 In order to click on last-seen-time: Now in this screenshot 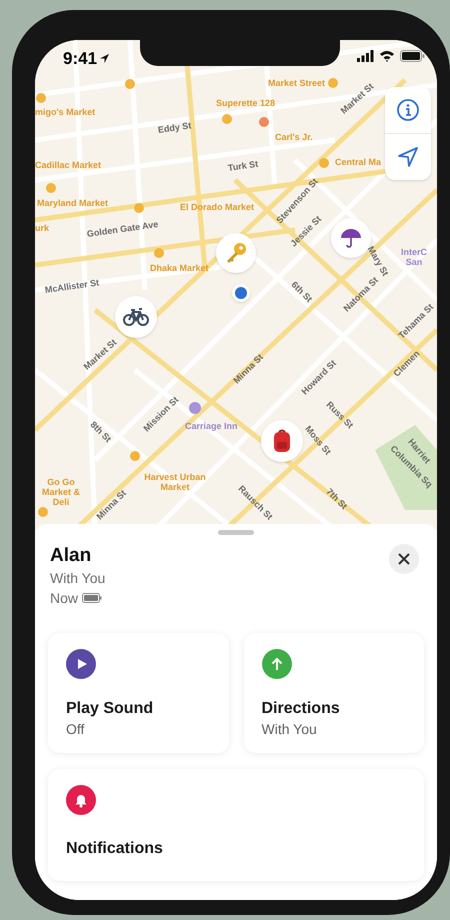, I will do `click(64, 598)`.